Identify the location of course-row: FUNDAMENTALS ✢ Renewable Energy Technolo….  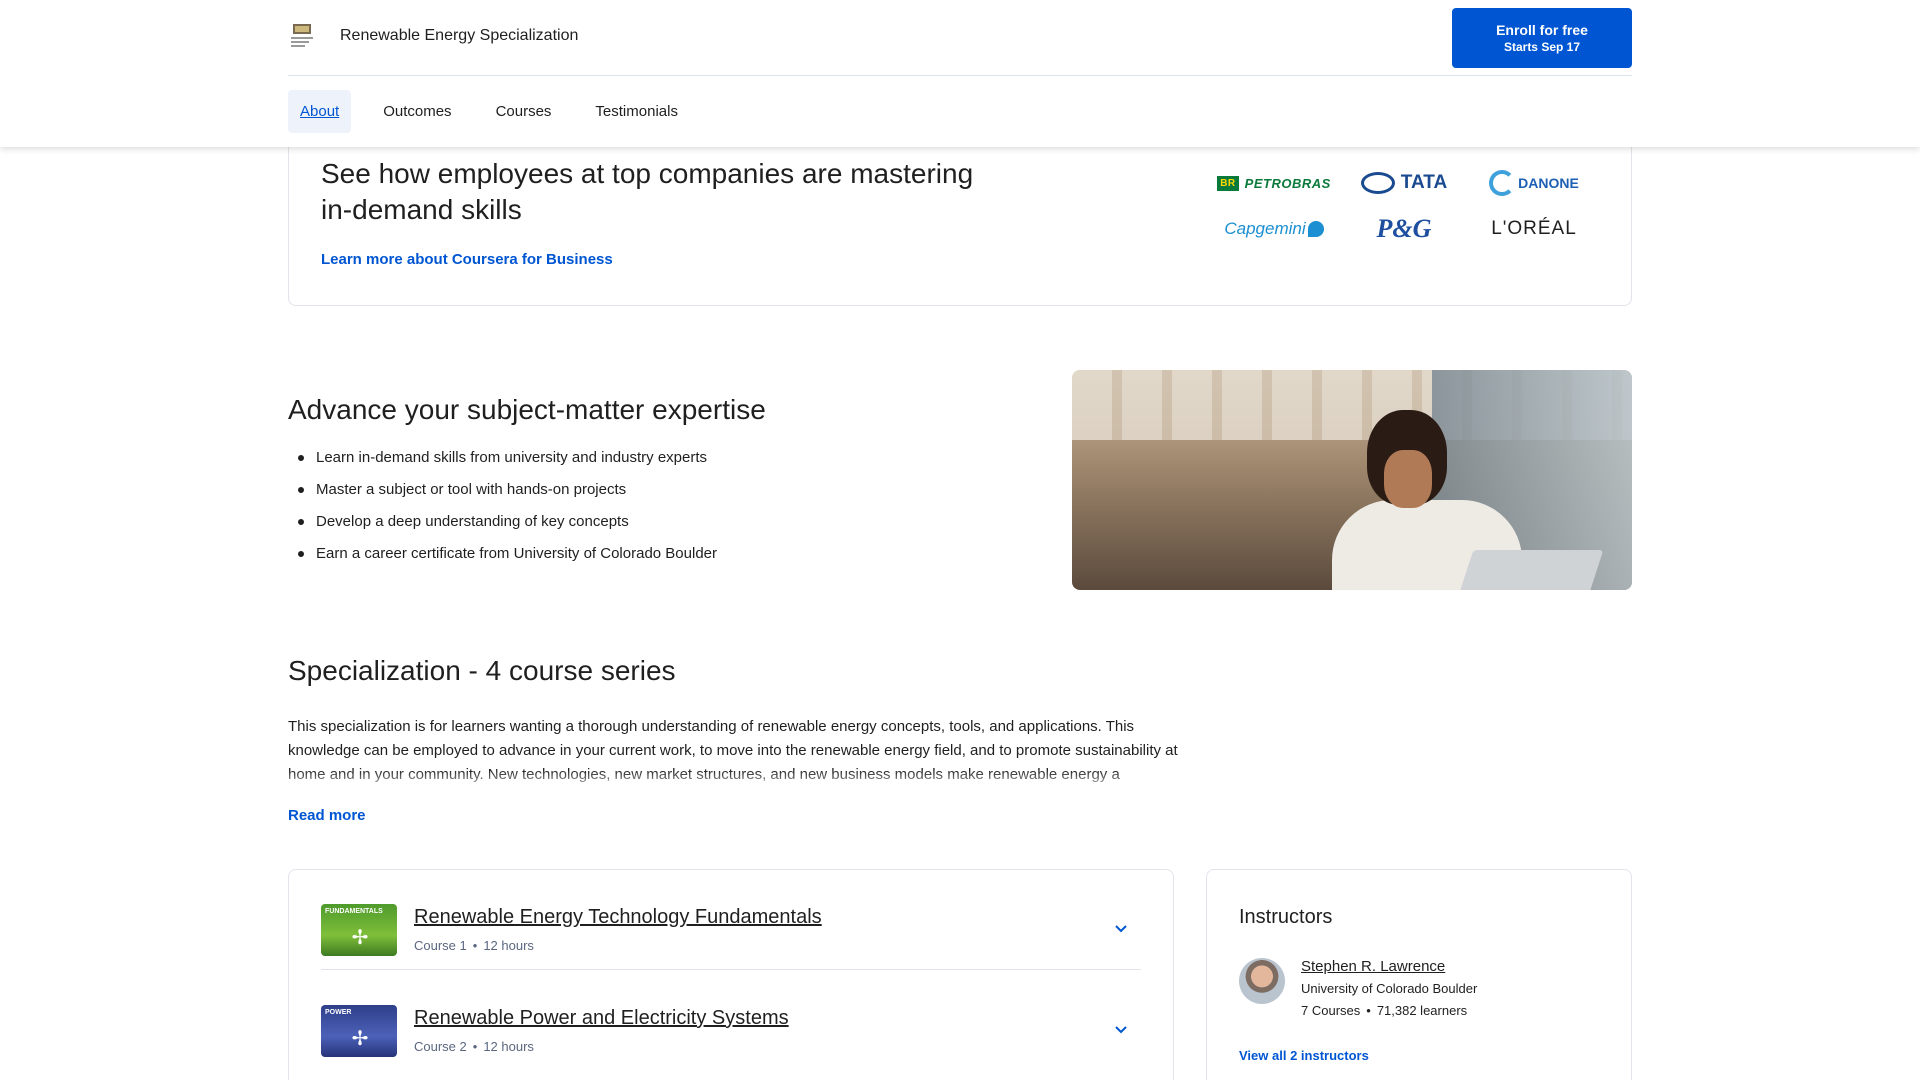
(731, 920).